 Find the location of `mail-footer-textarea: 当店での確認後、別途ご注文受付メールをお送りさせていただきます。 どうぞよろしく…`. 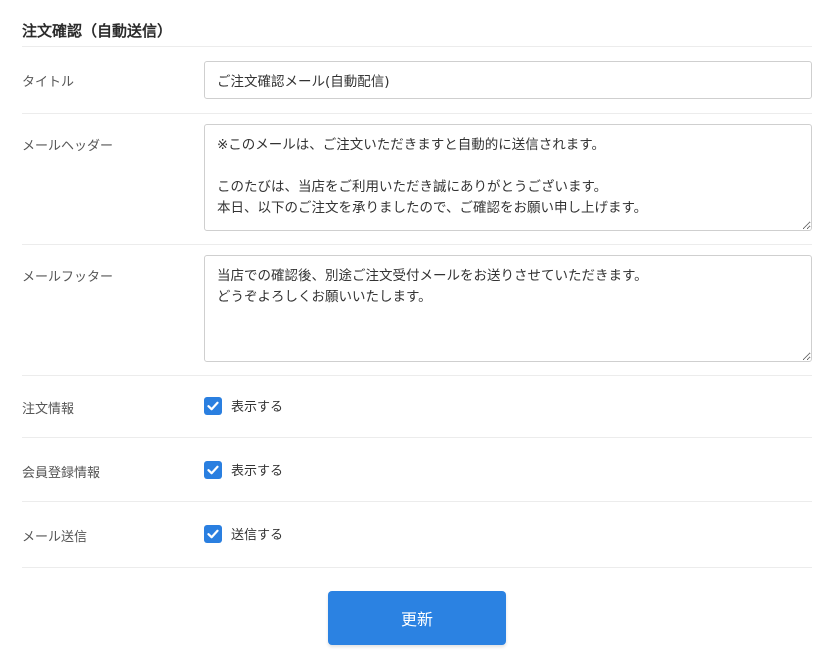

mail-footer-textarea: 当店での確認後、別途ご注文受付メールをお送りさせていただきます。 どうぞよろしく… is located at coordinates (508, 308).